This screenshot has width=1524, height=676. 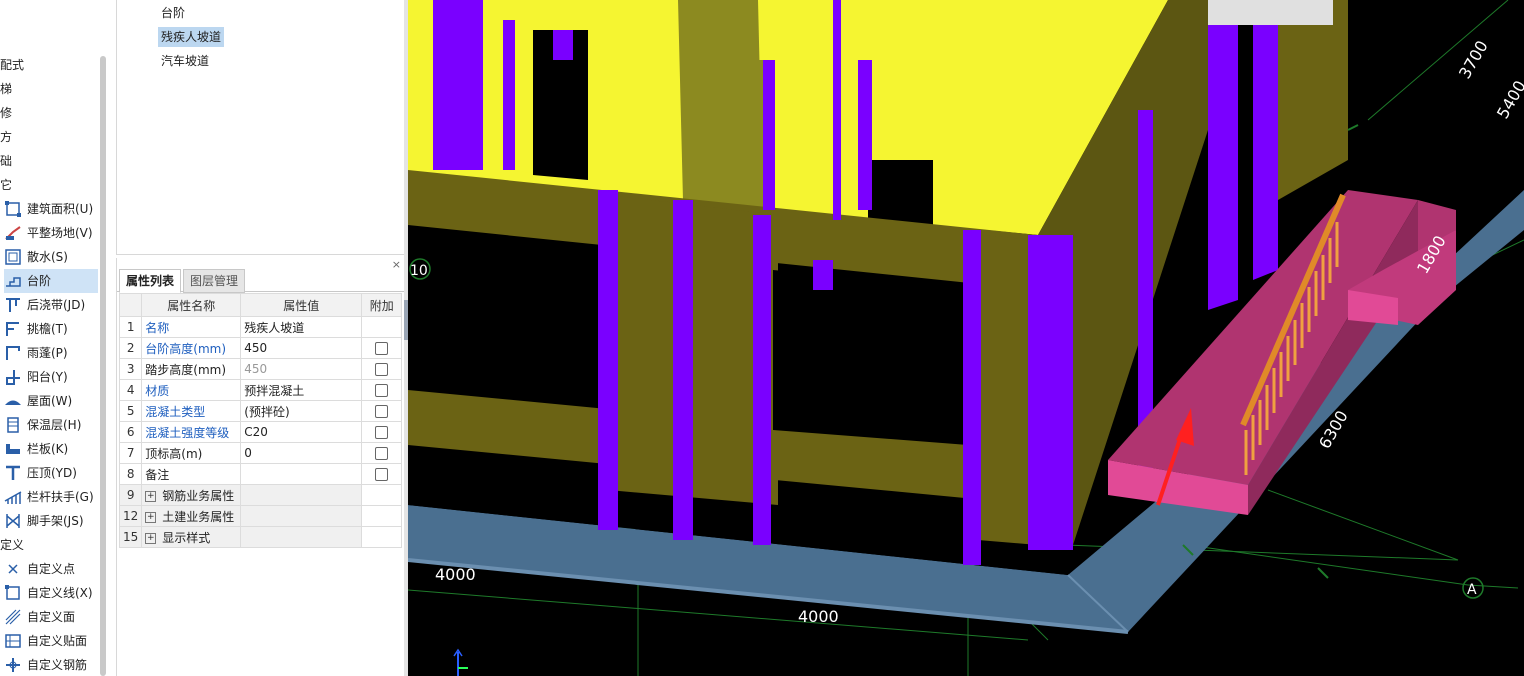 What do you see at coordinates (130, 411) in the screenshot?
I see `row-num: 5` at bounding box center [130, 411].